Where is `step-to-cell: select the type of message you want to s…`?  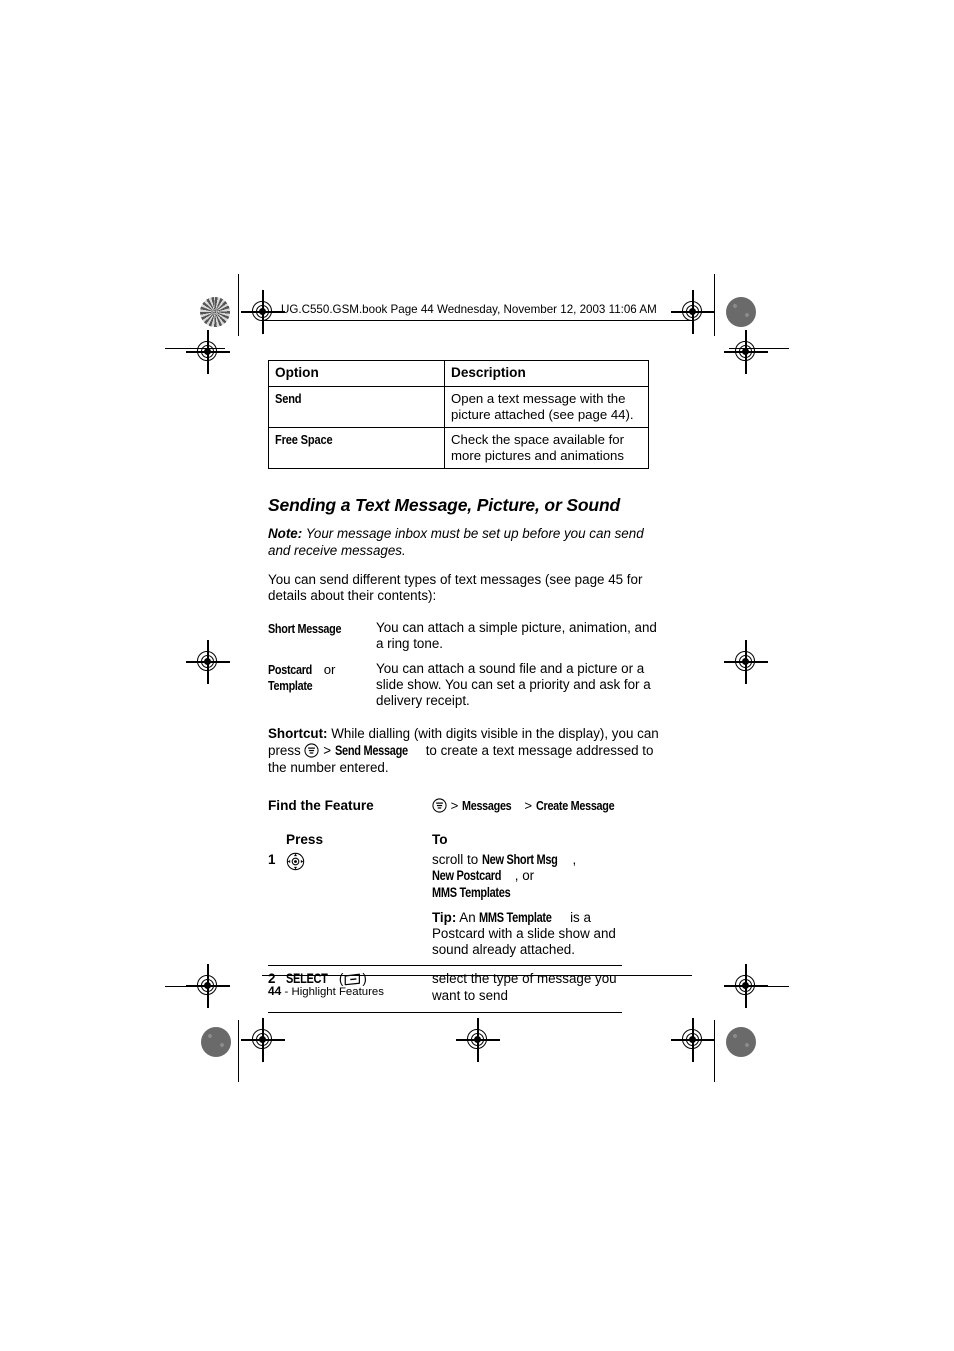 step-to-cell: select the type of message you want to s… is located at coordinates (527, 989).